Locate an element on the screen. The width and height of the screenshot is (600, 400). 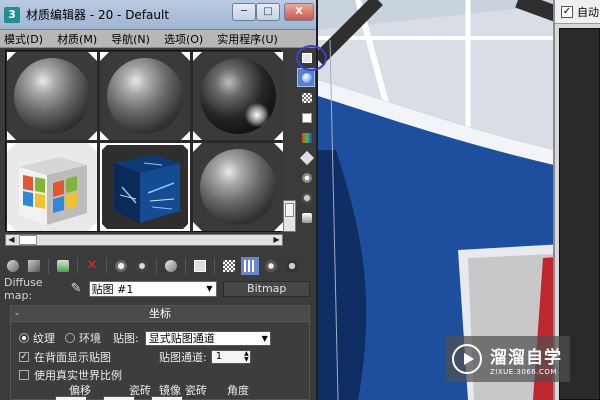
scroll-right-icon: ▶ is located at coordinates (276, 240).